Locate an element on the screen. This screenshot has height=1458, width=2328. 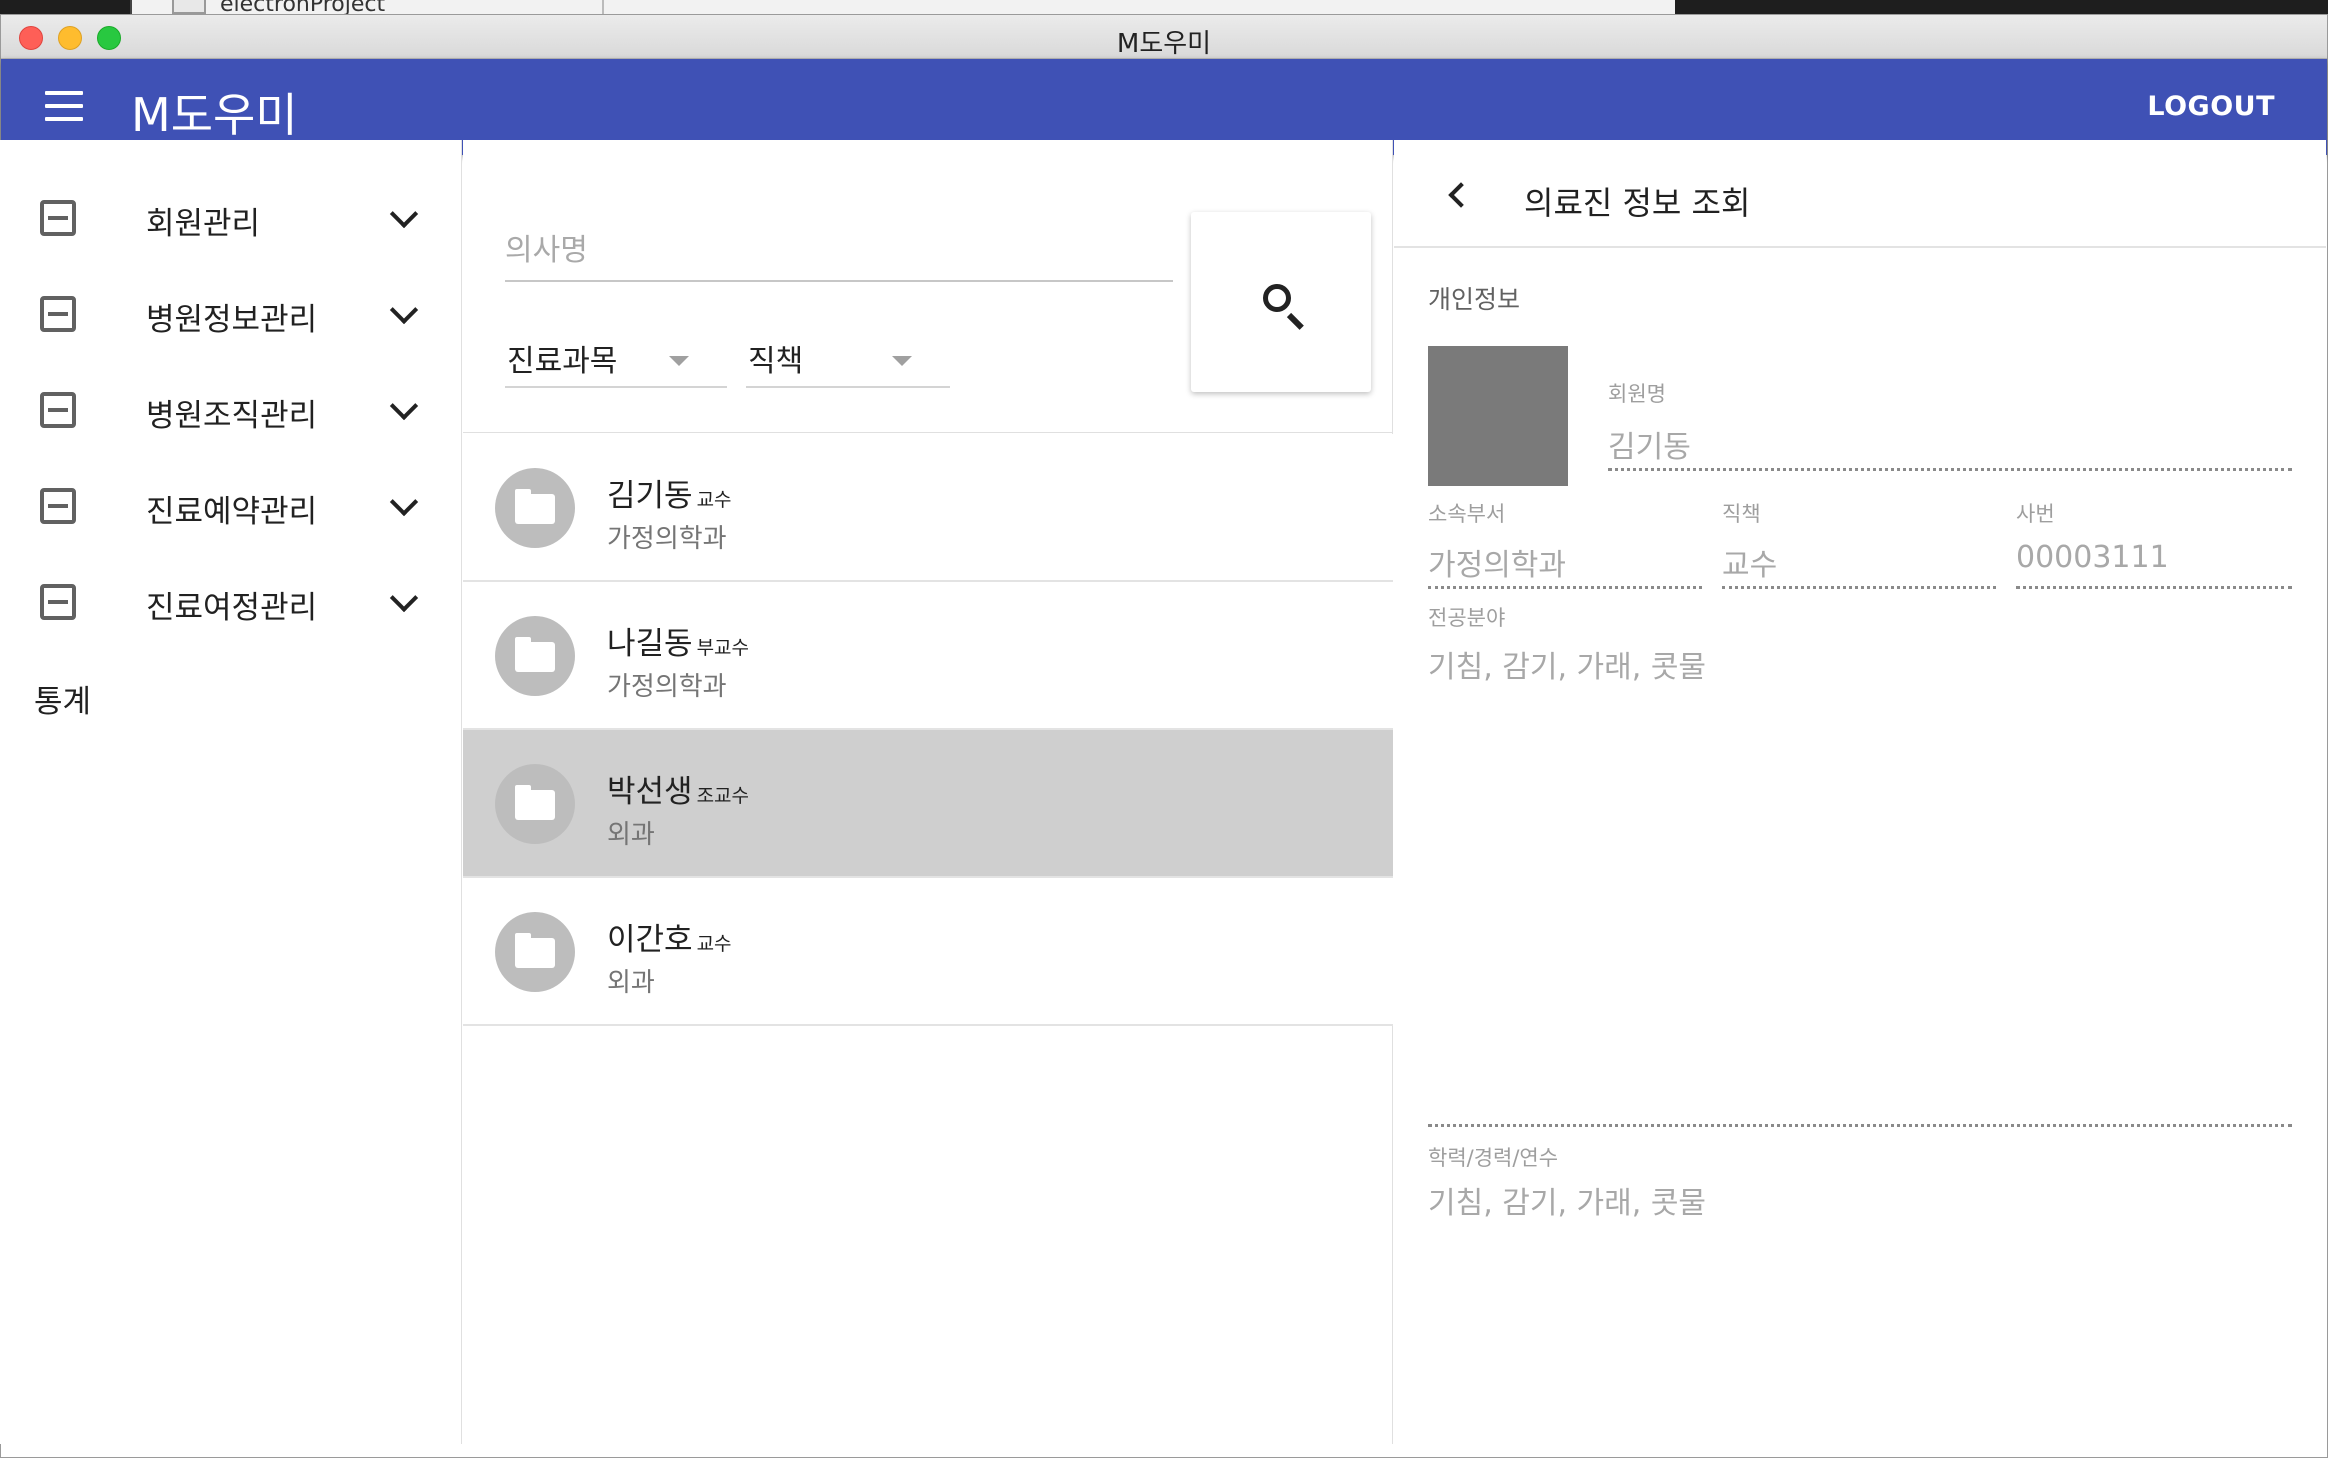
doctor-name-search-input is located at coordinates (839, 251).